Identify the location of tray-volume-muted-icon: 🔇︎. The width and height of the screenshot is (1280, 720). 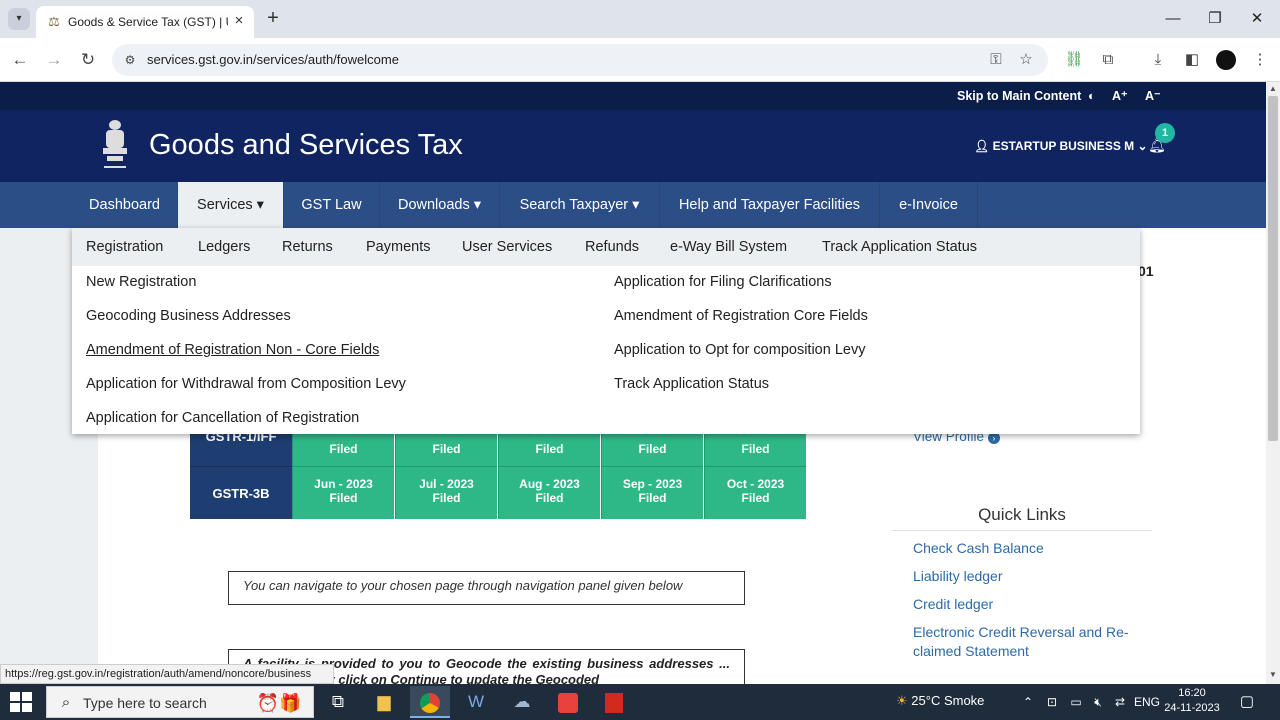
(1098, 702).